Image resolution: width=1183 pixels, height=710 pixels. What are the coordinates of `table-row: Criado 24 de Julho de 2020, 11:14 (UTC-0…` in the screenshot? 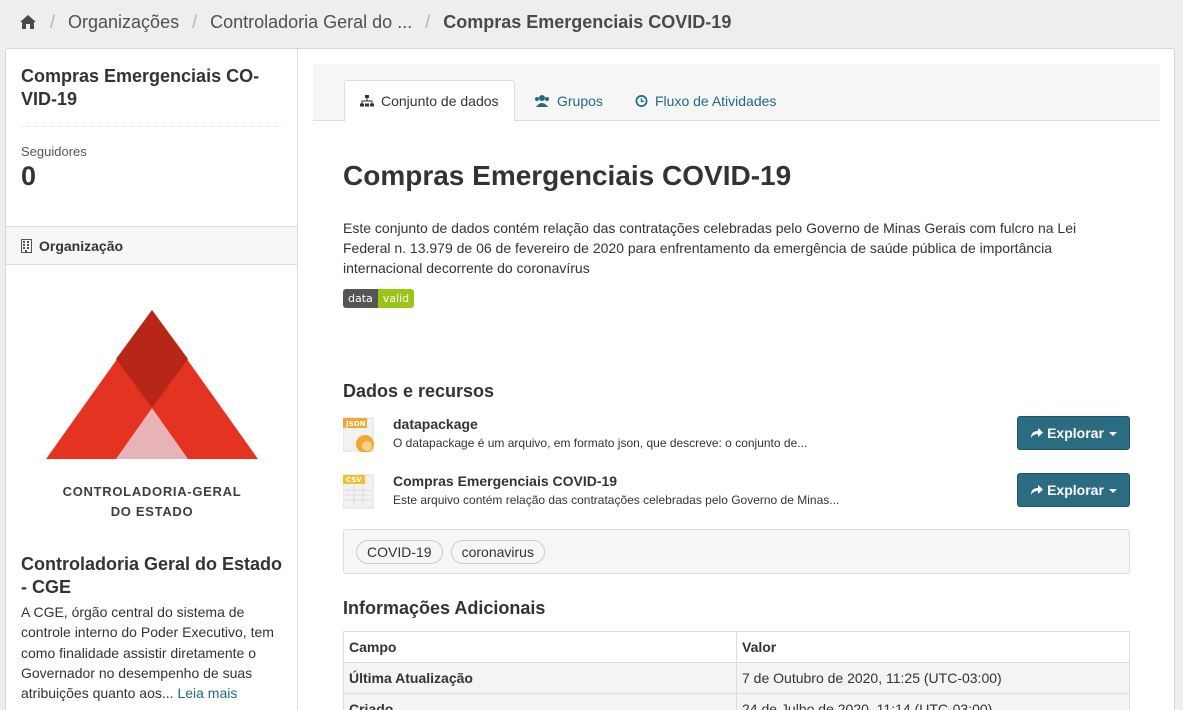 It's located at (736, 701).